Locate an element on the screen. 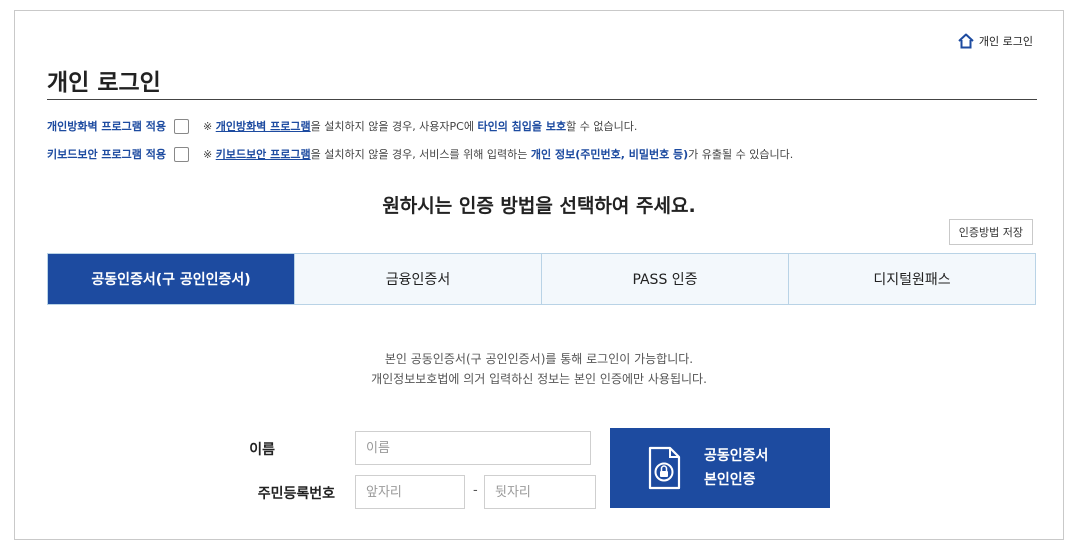 This screenshot has width=1079, height=556. keyboard-option-label: 키보드보안 프로그램 적용 is located at coordinates (106, 154).